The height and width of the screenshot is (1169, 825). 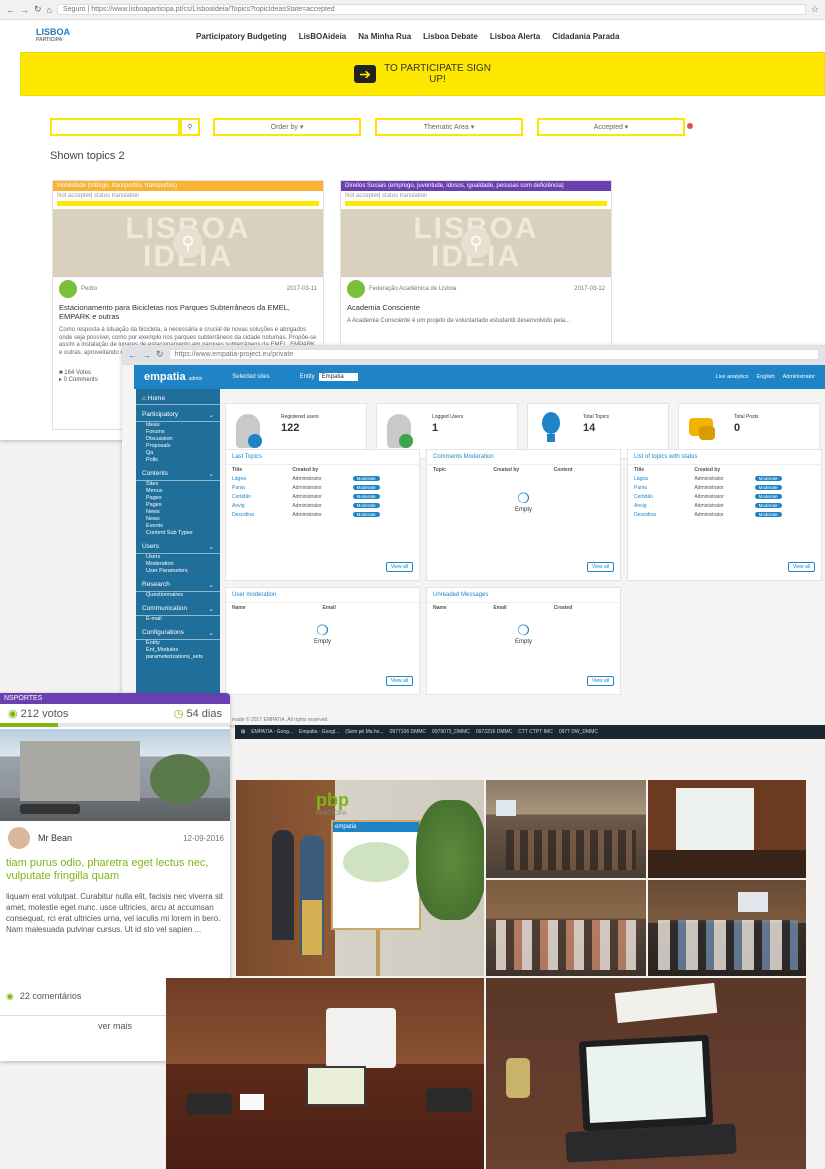 What do you see at coordinates (10, 995) in the screenshot?
I see `comment-icon: ◉` at bounding box center [10, 995].